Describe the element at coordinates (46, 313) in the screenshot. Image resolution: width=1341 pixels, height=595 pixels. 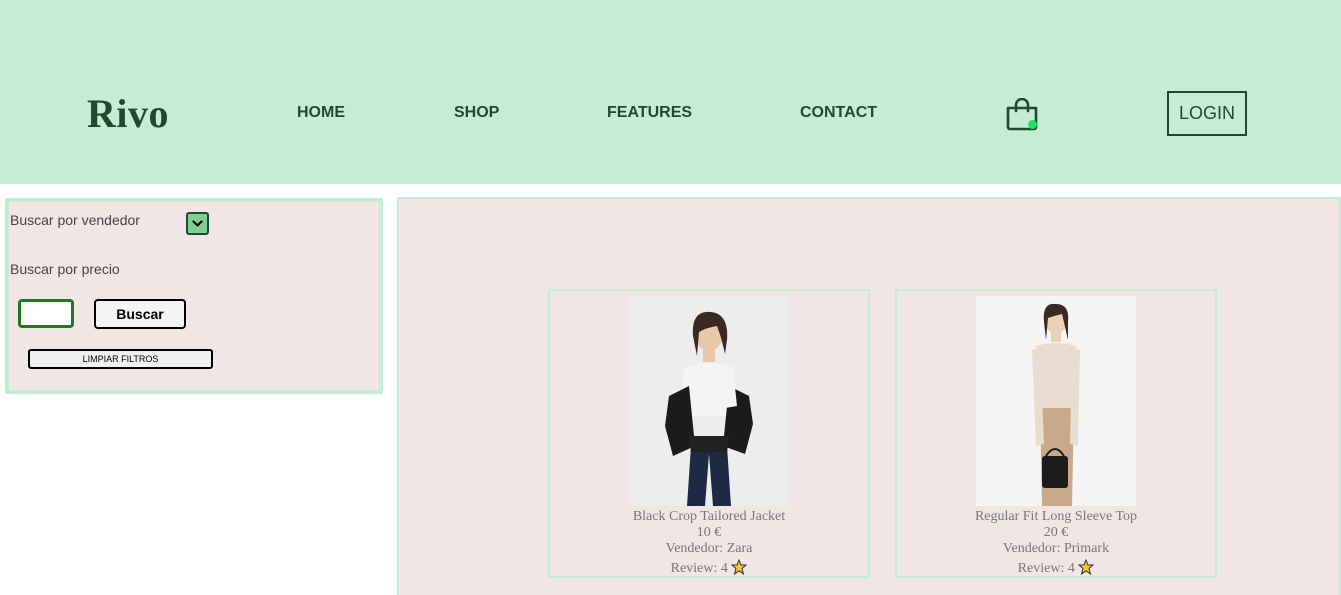
I see `price-input` at that location.